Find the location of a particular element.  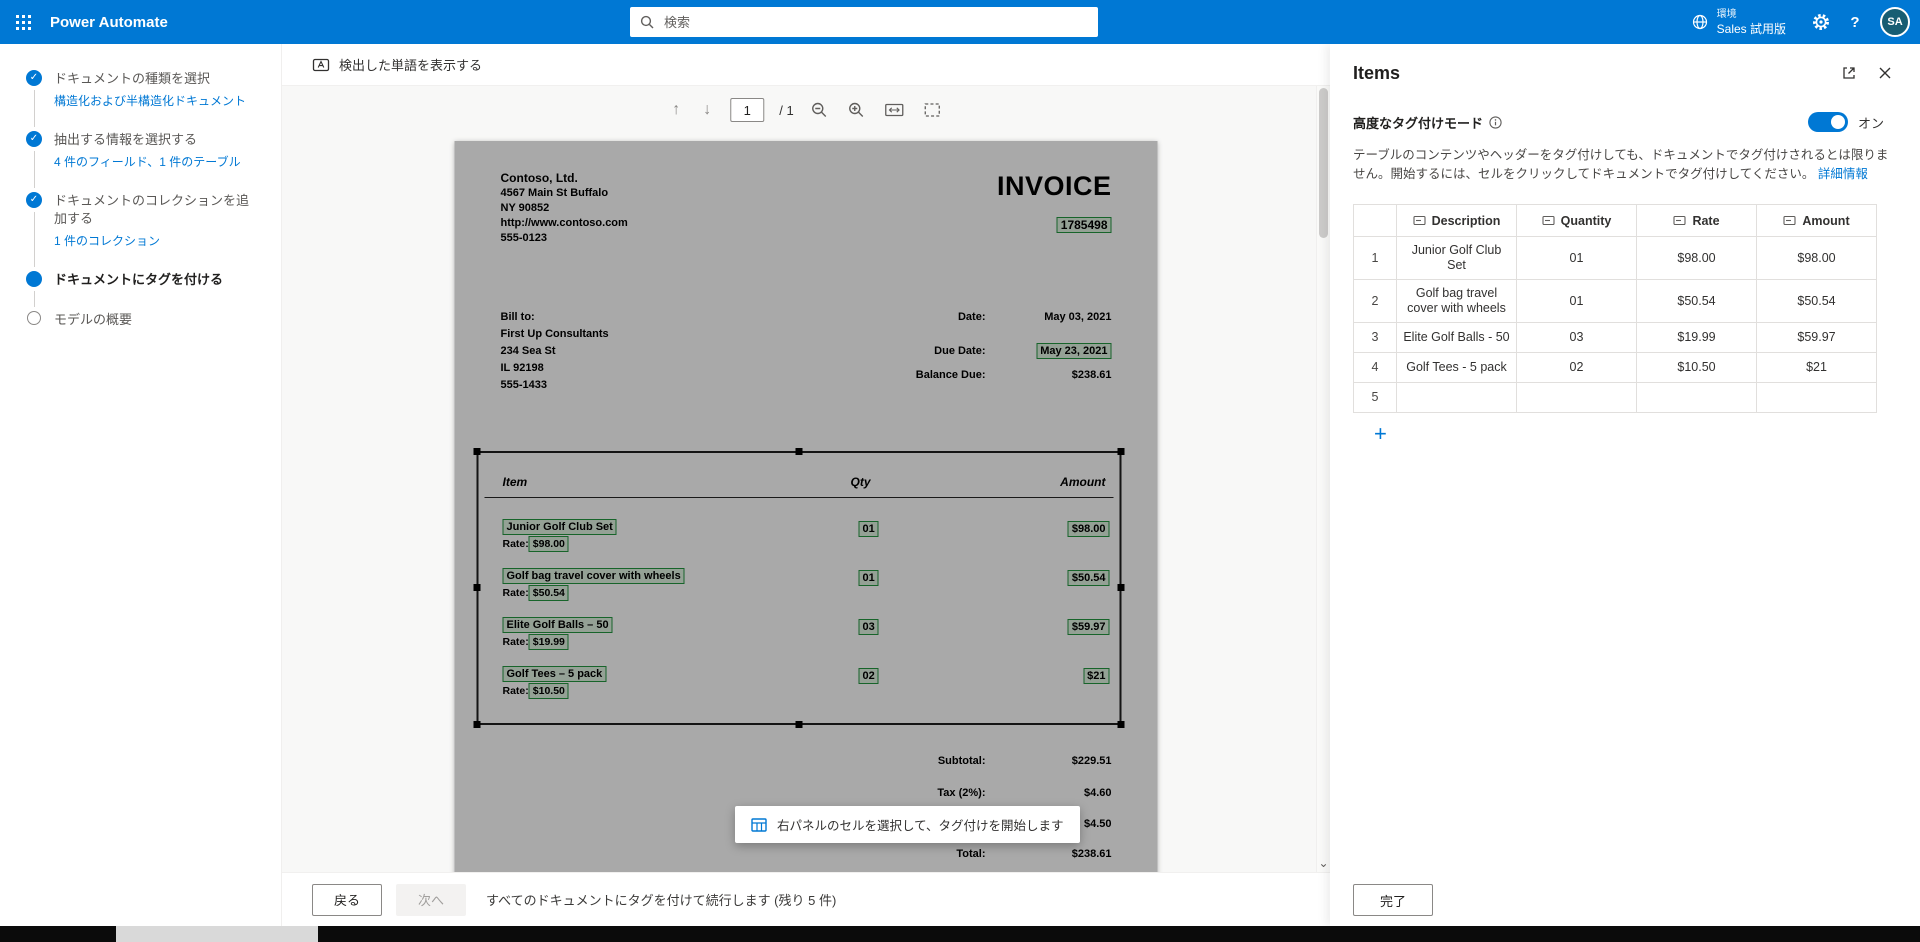

close-panel-button is located at coordinates (1885, 73).